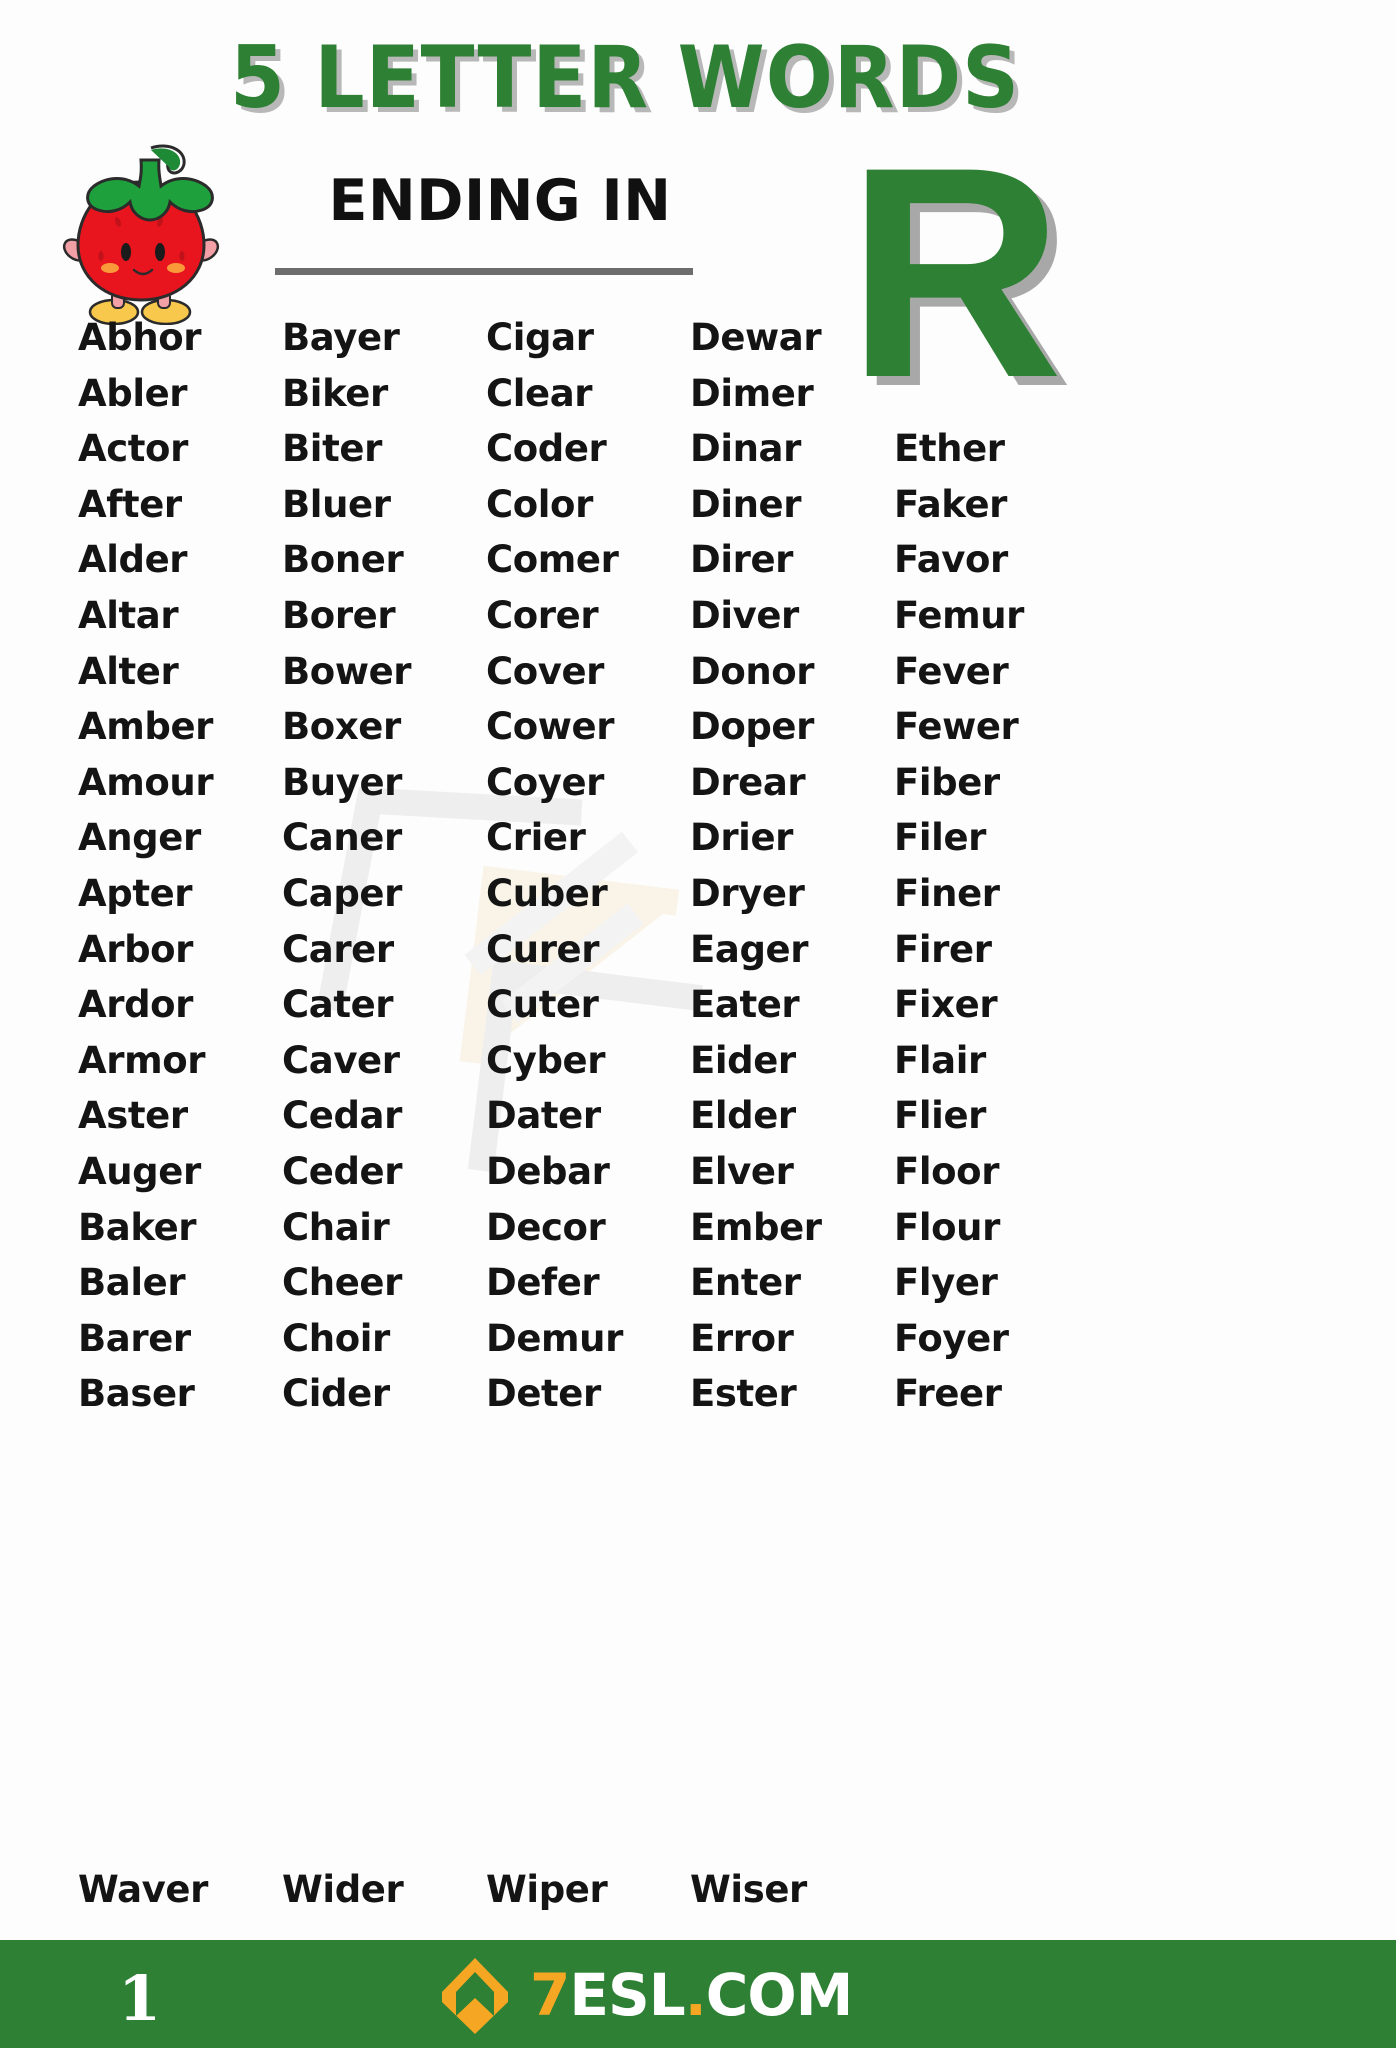  Describe the element at coordinates (342, 893) in the screenshot. I see `word-item: Caper` at that location.